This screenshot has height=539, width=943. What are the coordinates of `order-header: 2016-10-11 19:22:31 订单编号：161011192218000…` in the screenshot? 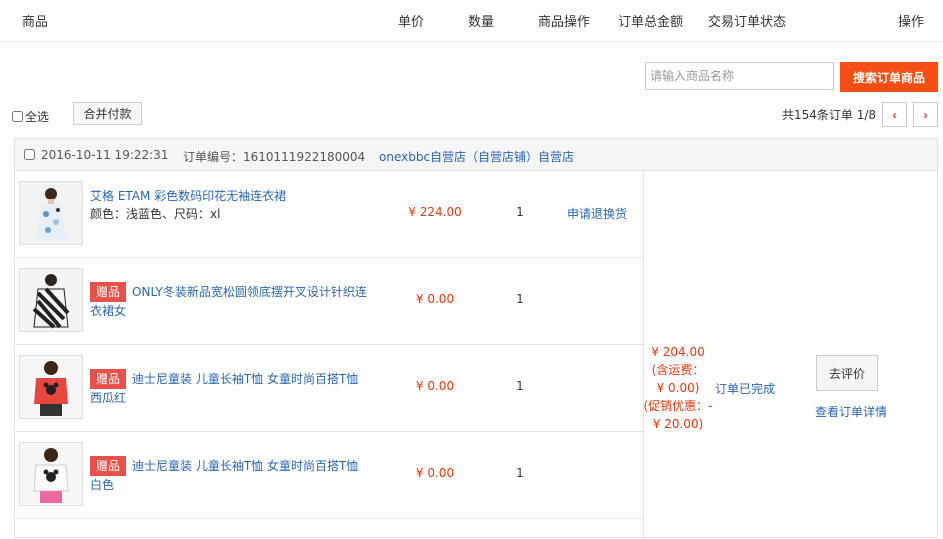 It's located at (476, 155).